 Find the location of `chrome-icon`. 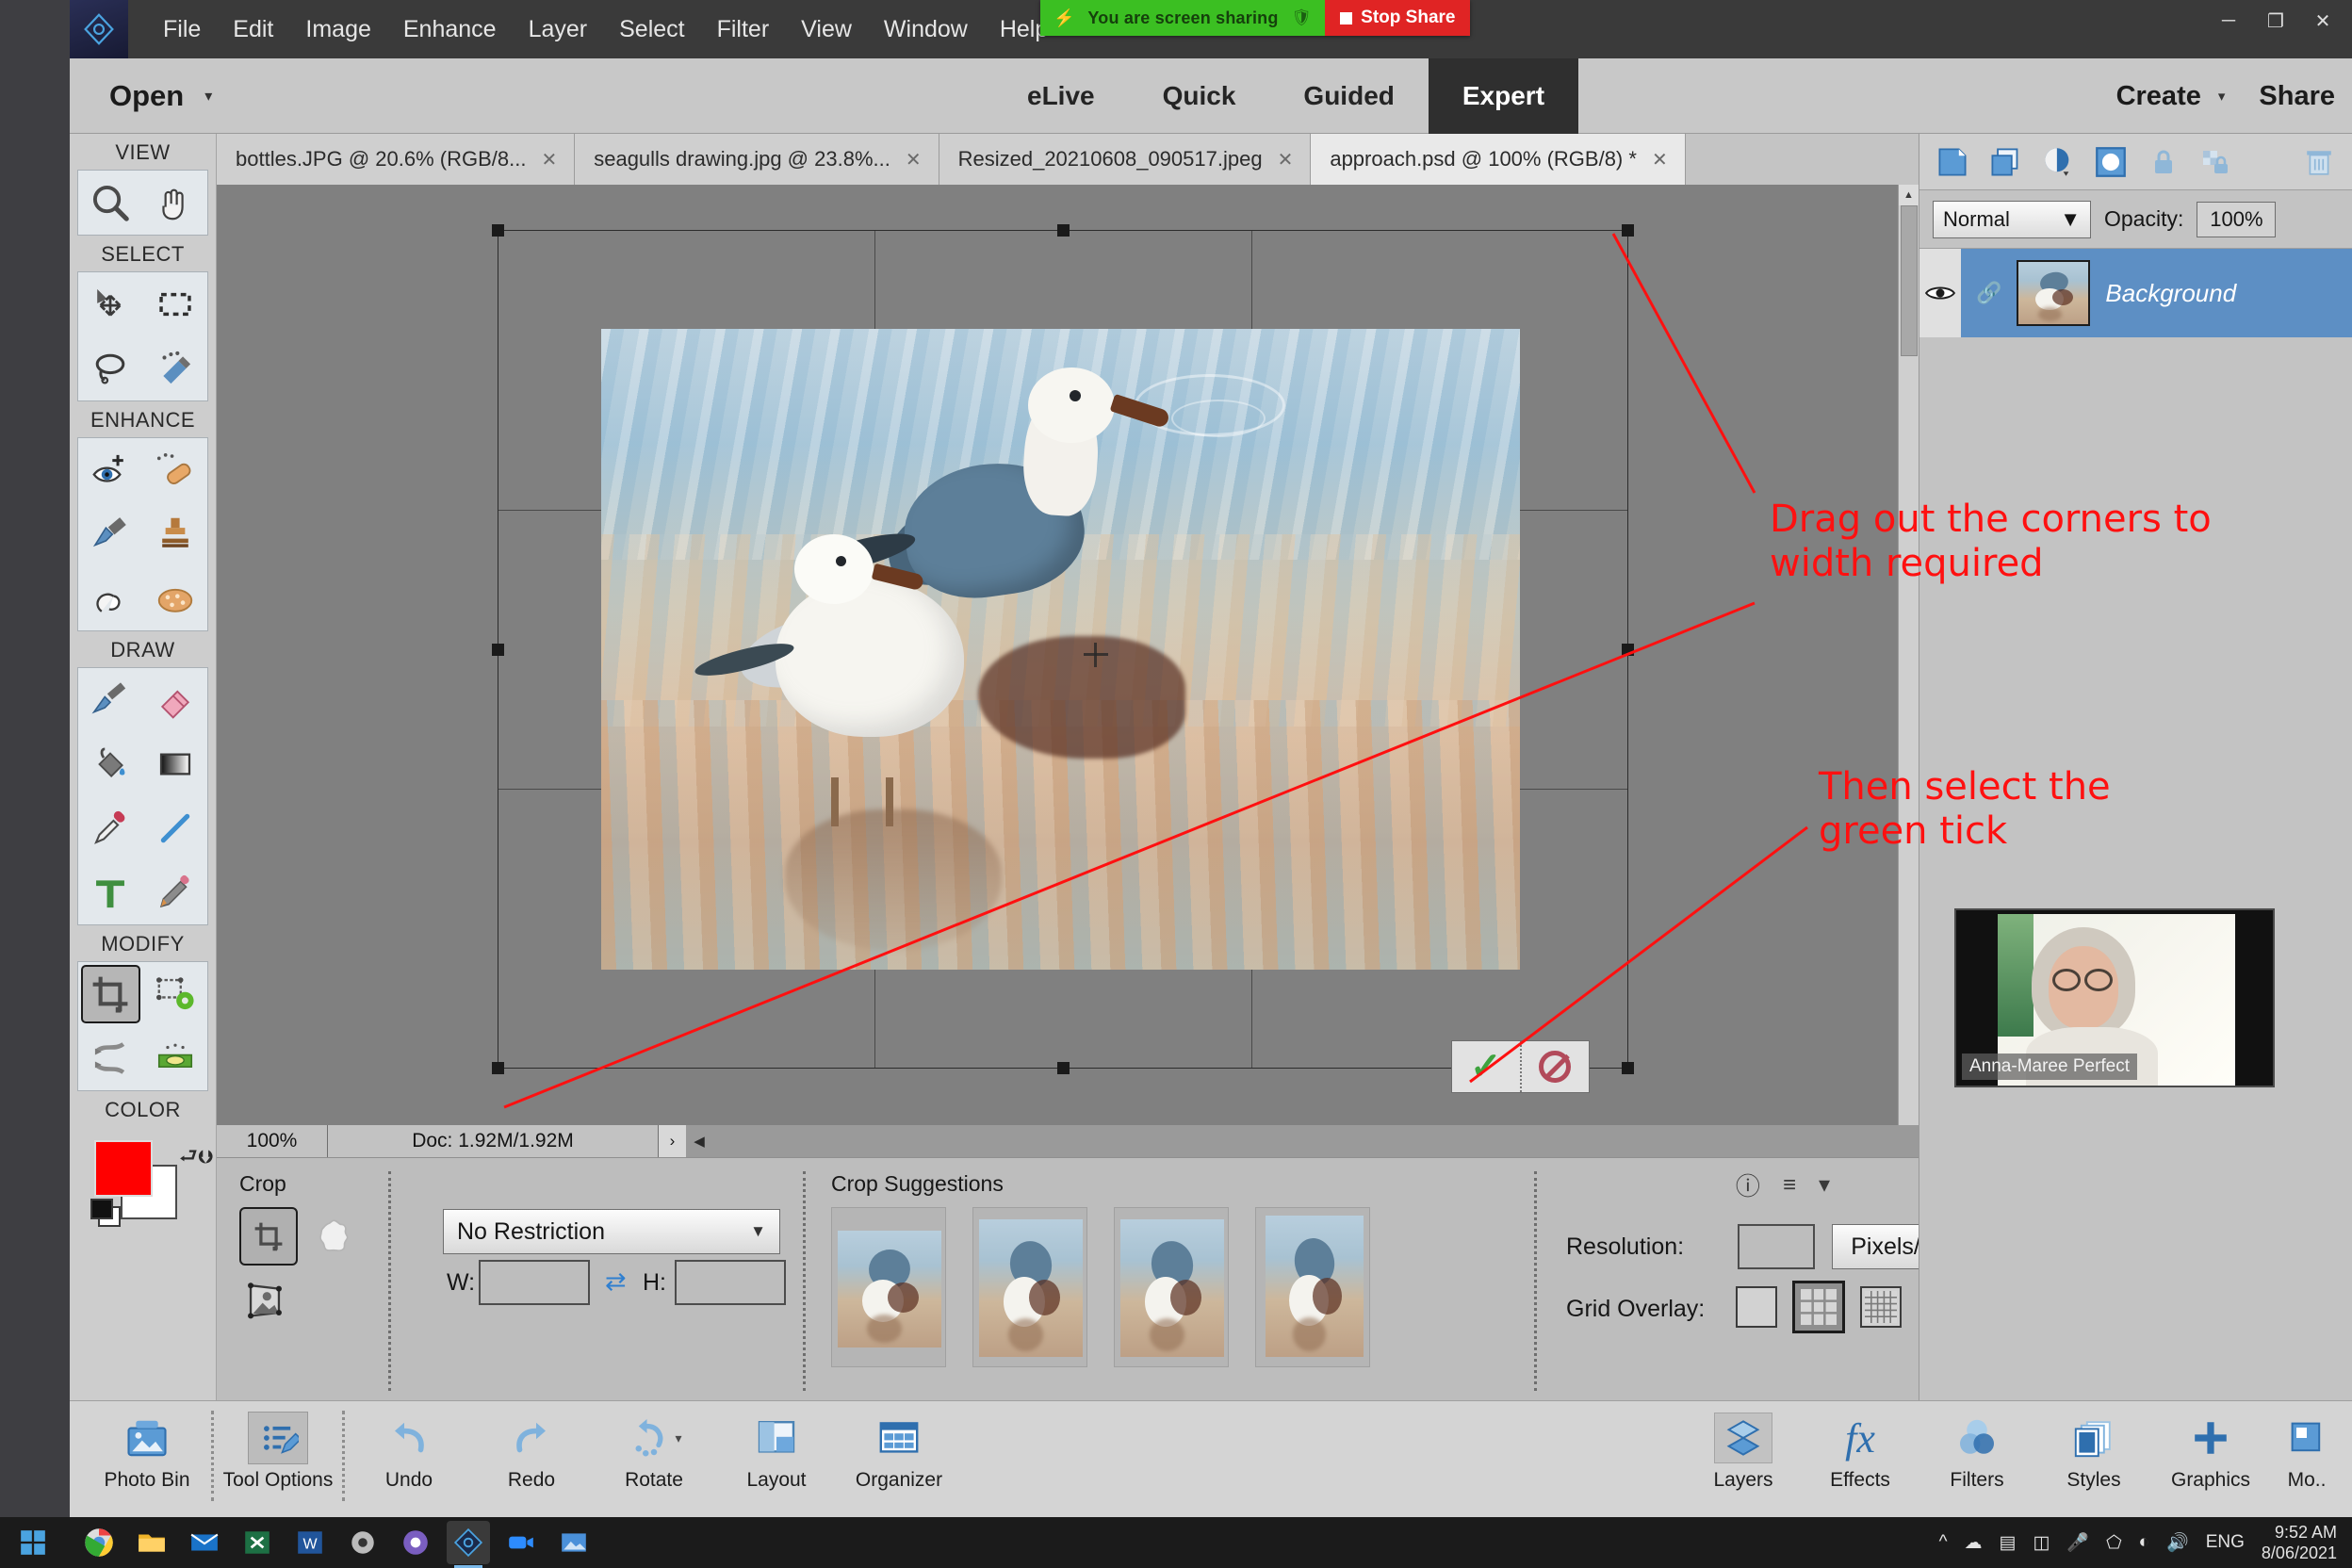

chrome-icon is located at coordinates (99, 1542).